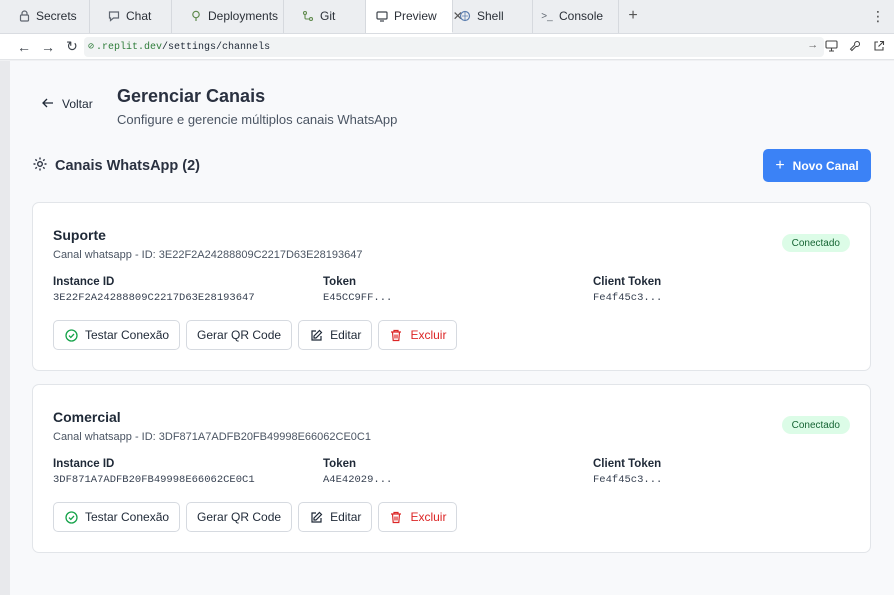 The width and height of the screenshot is (894, 595). What do you see at coordinates (91, 47) in the screenshot?
I see `link-icon: ⊘` at bounding box center [91, 47].